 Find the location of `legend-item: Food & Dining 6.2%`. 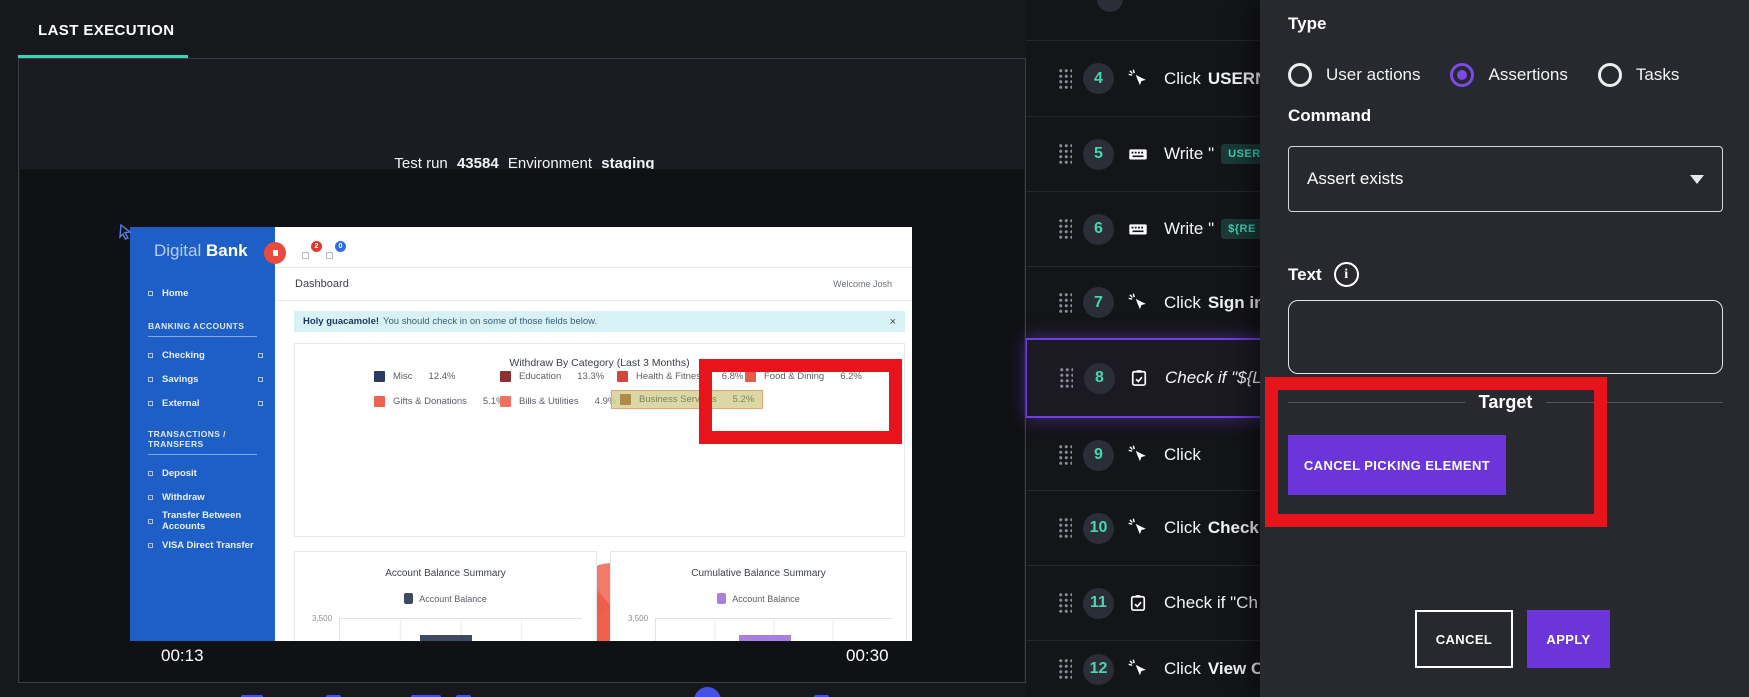

legend-item: Food & Dining 6.2% is located at coordinates (803, 376).